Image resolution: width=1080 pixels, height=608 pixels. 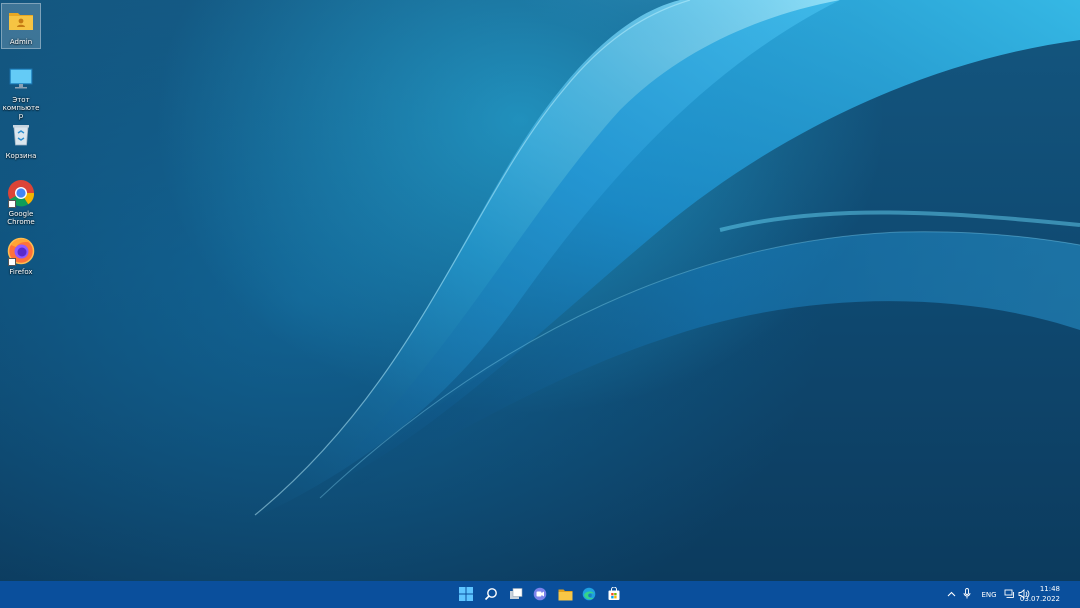 I want to click on teams-chat-icon, so click(x=540, y=595).